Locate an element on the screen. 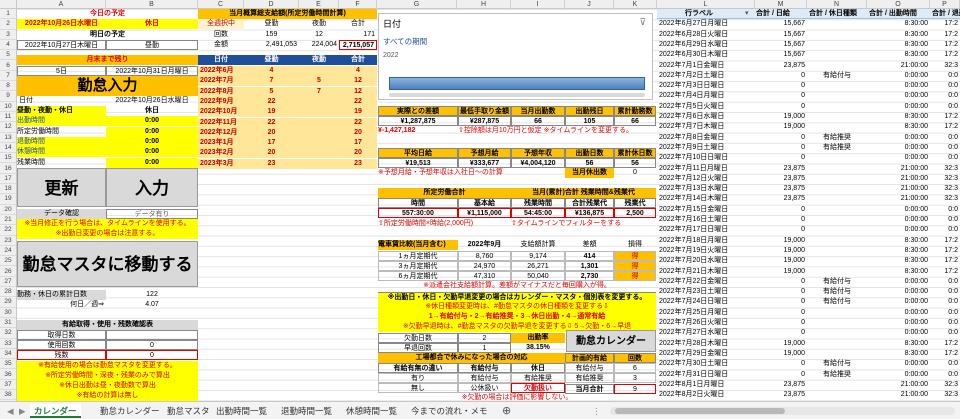 This screenshot has height=419, width=960. row-header: 13 is located at coordinates (8, 138).